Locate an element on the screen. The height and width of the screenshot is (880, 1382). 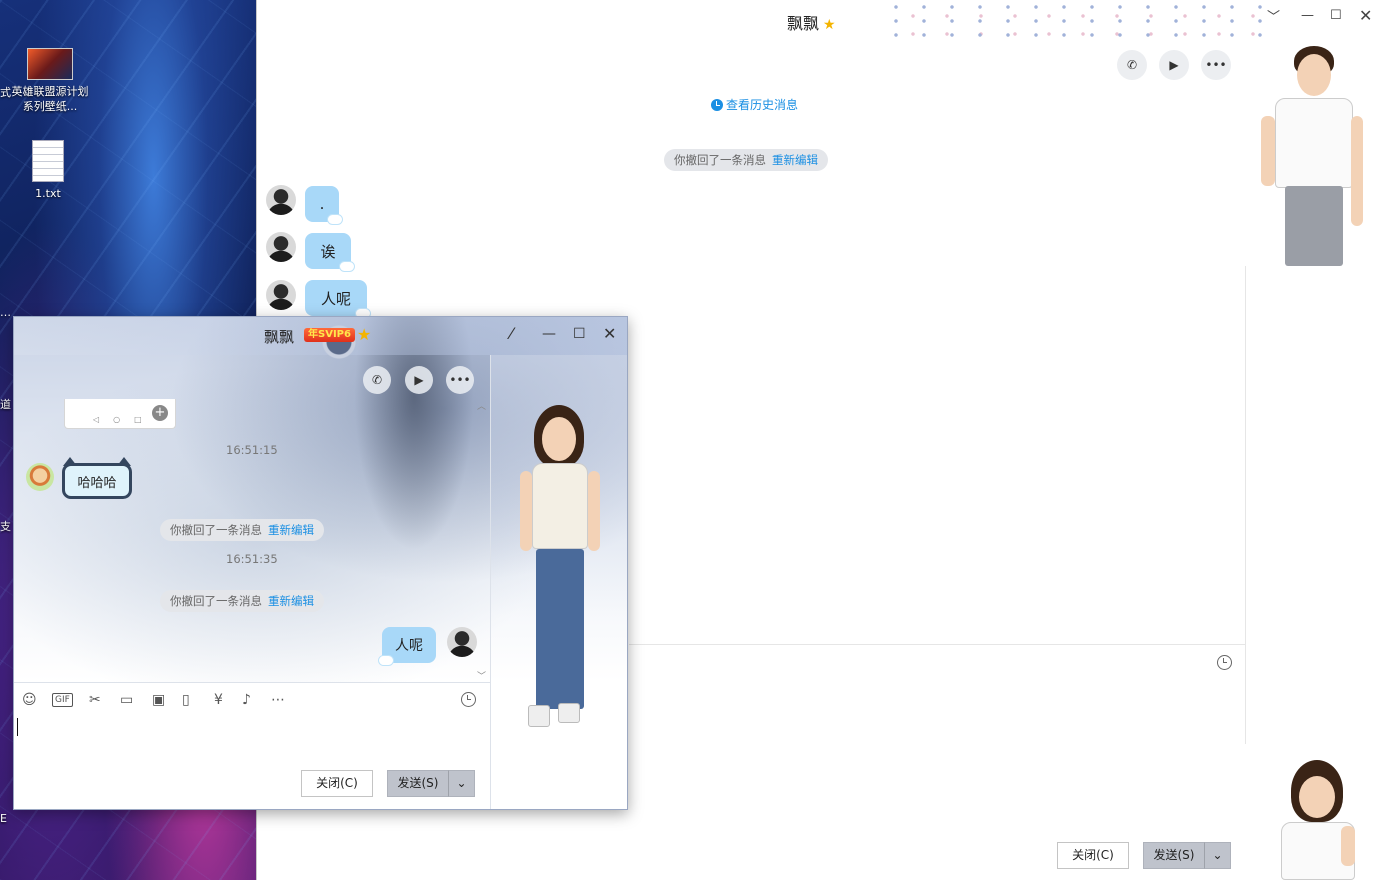
folder-icon: ▭ is located at coordinates (126, 700).